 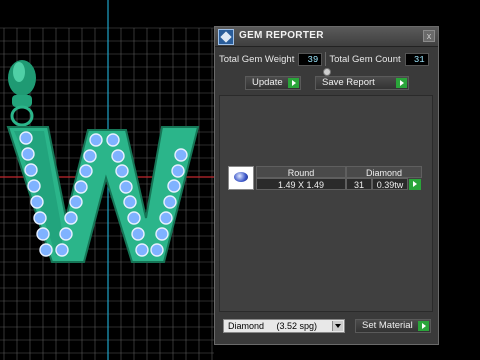 What do you see at coordinates (348, 82) in the screenshot?
I see `save-report-label: Save Report` at bounding box center [348, 82].